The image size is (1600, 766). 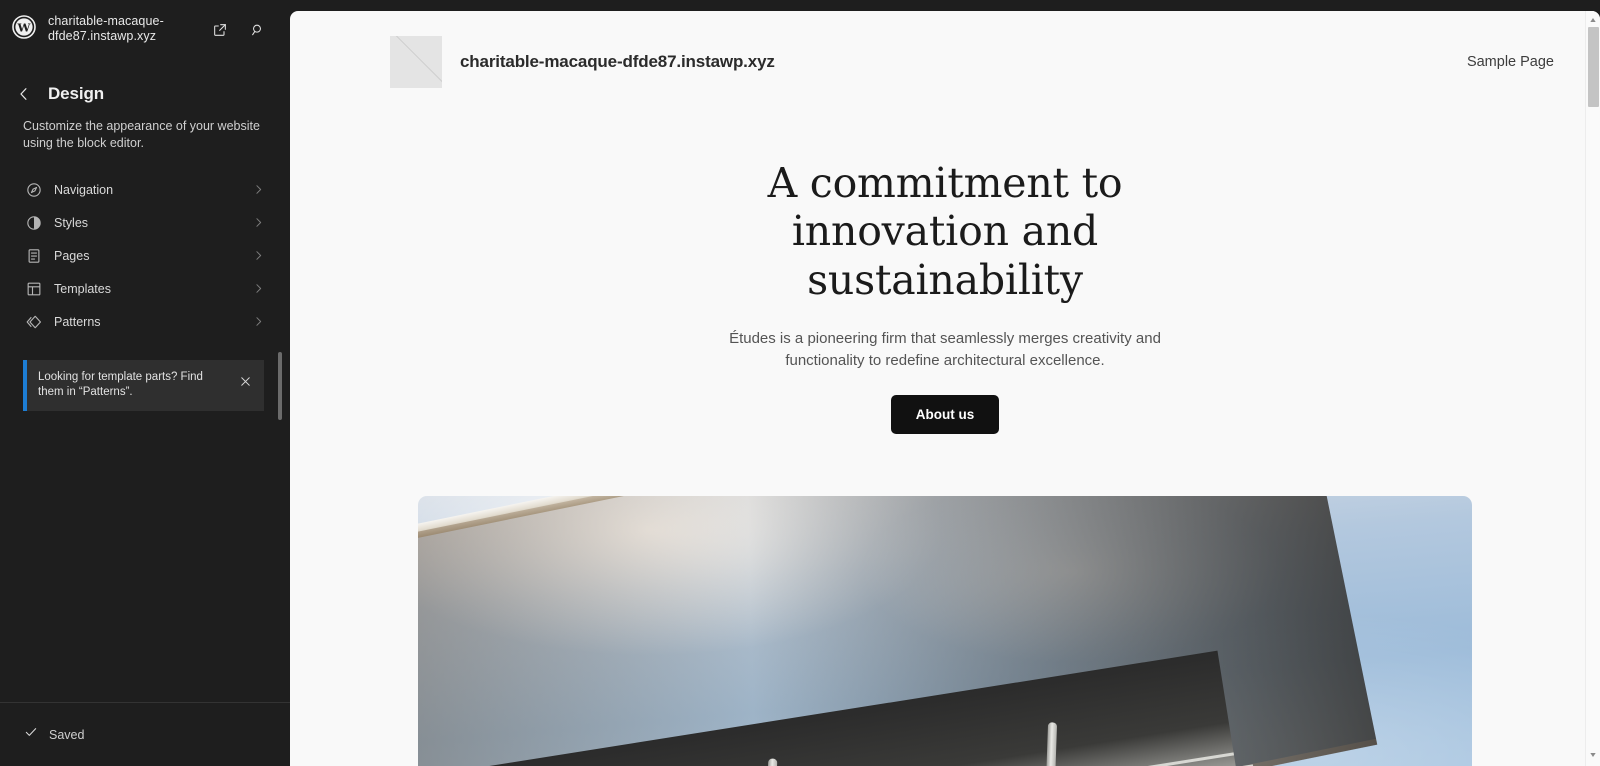 What do you see at coordinates (1593, 755) in the screenshot?
I see `scroll-down-arrow-icon` at bounding box center [1593, 755].